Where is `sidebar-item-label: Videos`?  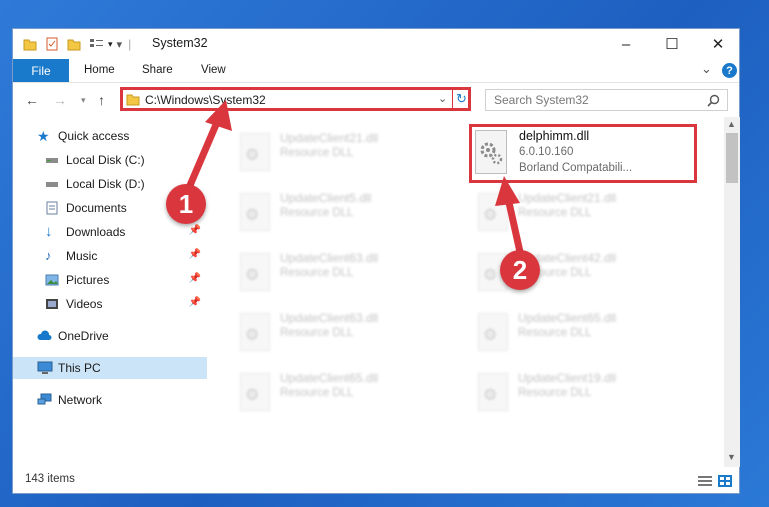
sidebar-item-label: Videos is located at coordinates (84, 304).